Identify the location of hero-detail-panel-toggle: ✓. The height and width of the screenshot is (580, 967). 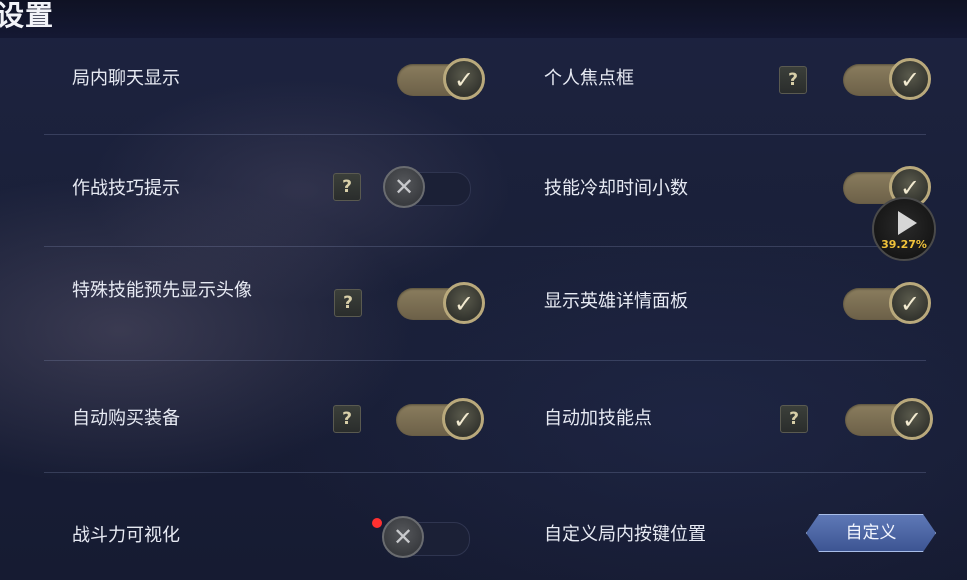
(887, 303).